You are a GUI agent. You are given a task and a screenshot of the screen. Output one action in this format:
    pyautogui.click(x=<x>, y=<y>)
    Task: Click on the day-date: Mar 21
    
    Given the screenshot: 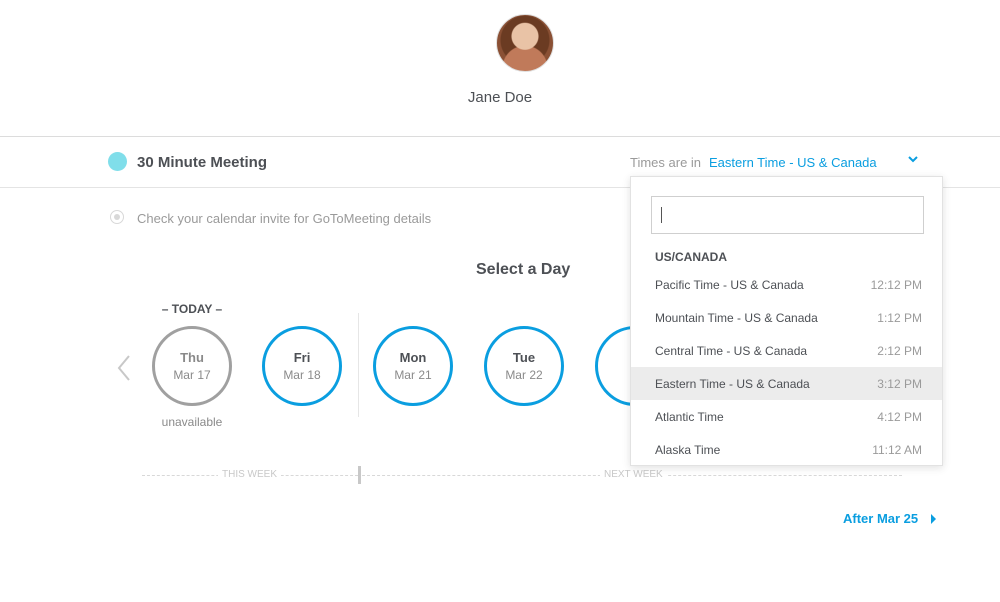 What is the action you would take?
    pyautogui.click(x=413, y=375)
    